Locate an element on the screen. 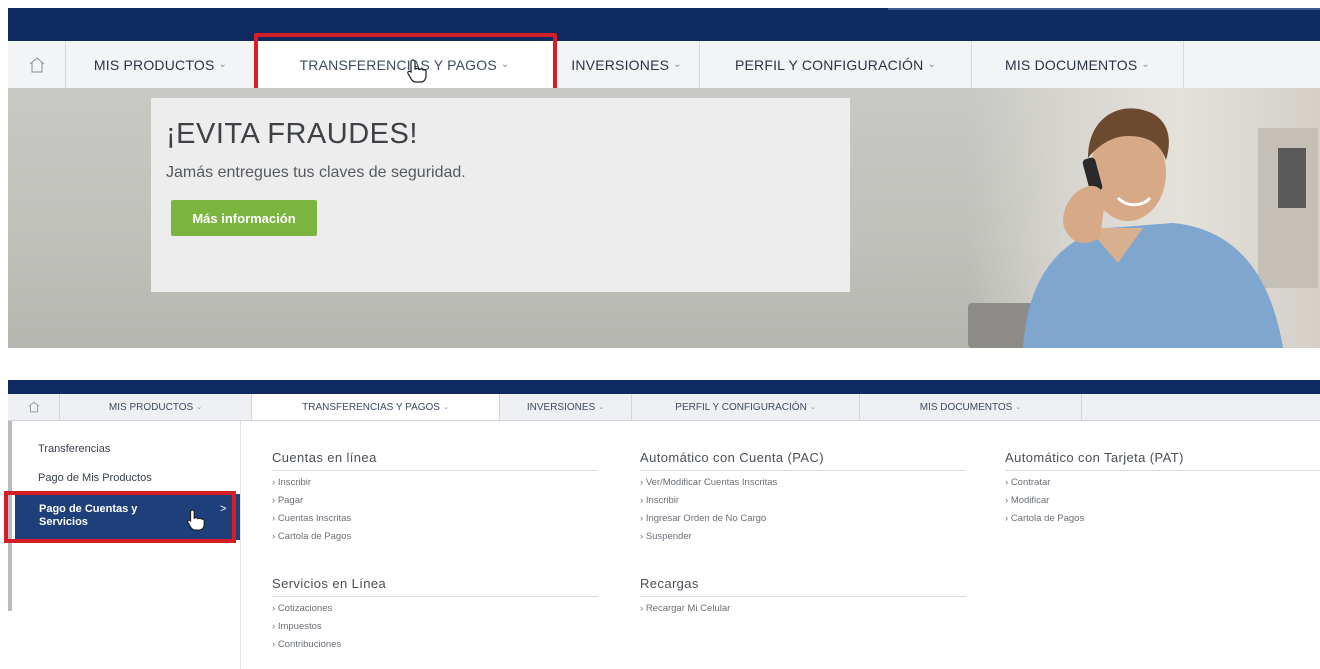  menu-link: › Impuestos is located at coordinates (435, 627).